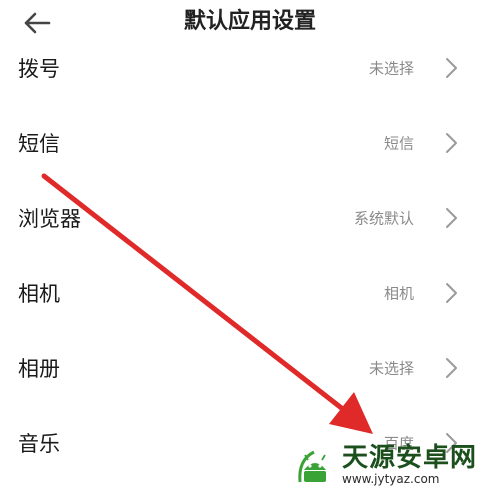  Describe the element at coordinates (391, 479) in the screenshot. I see `watermark-url: www.jytyaz.com` at that location.